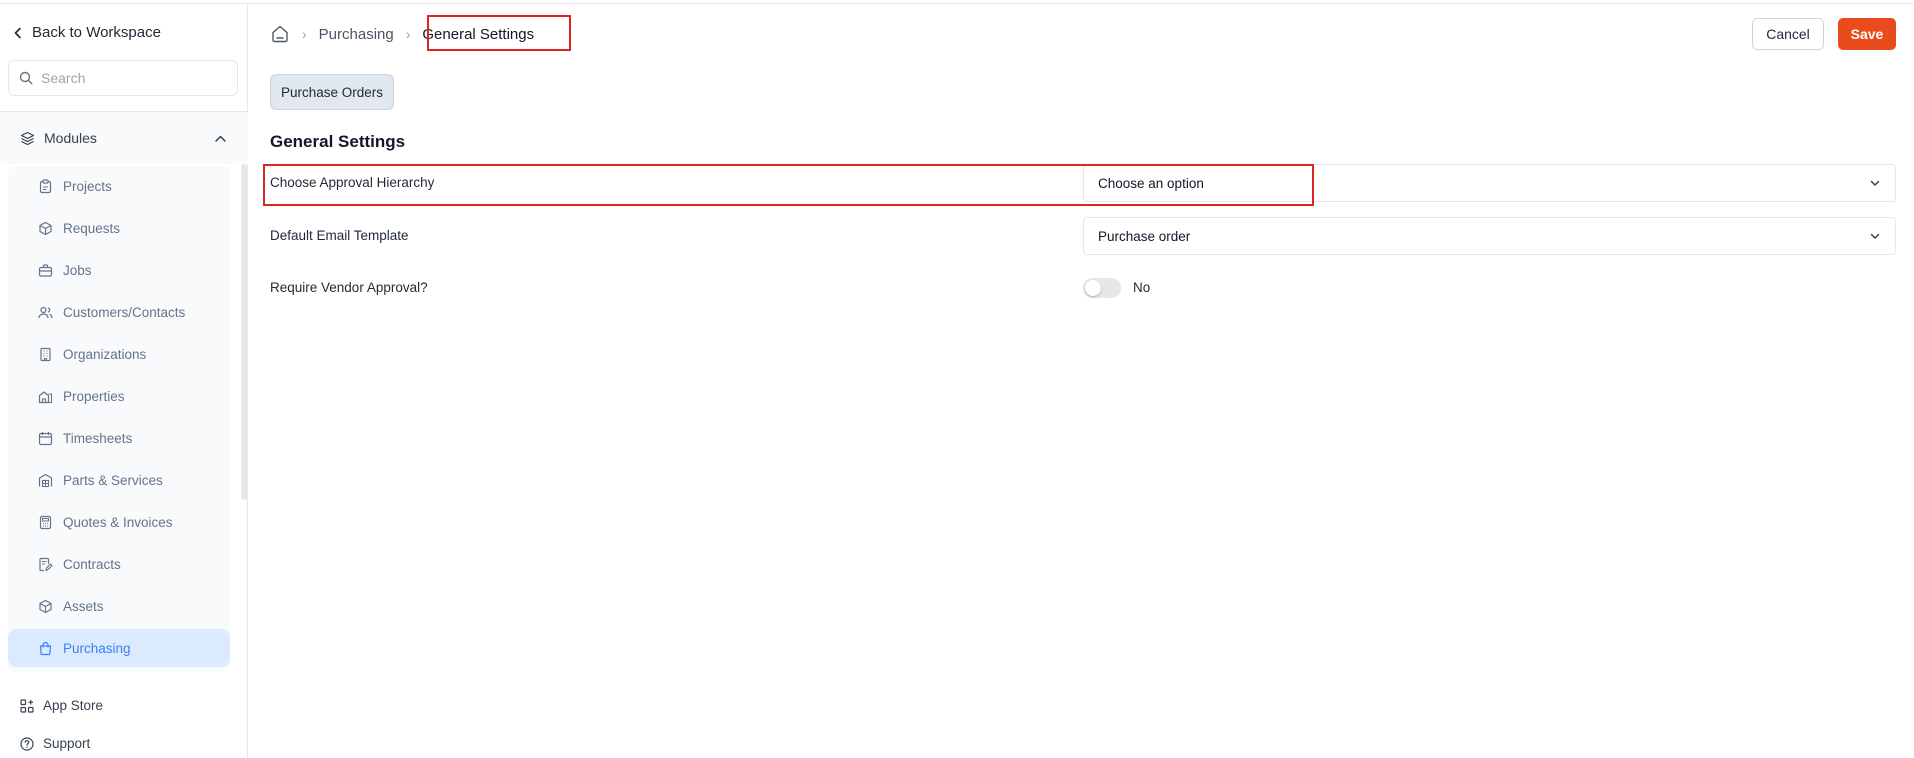  I want to click on shopping-bag-icon, so click(45, 648).